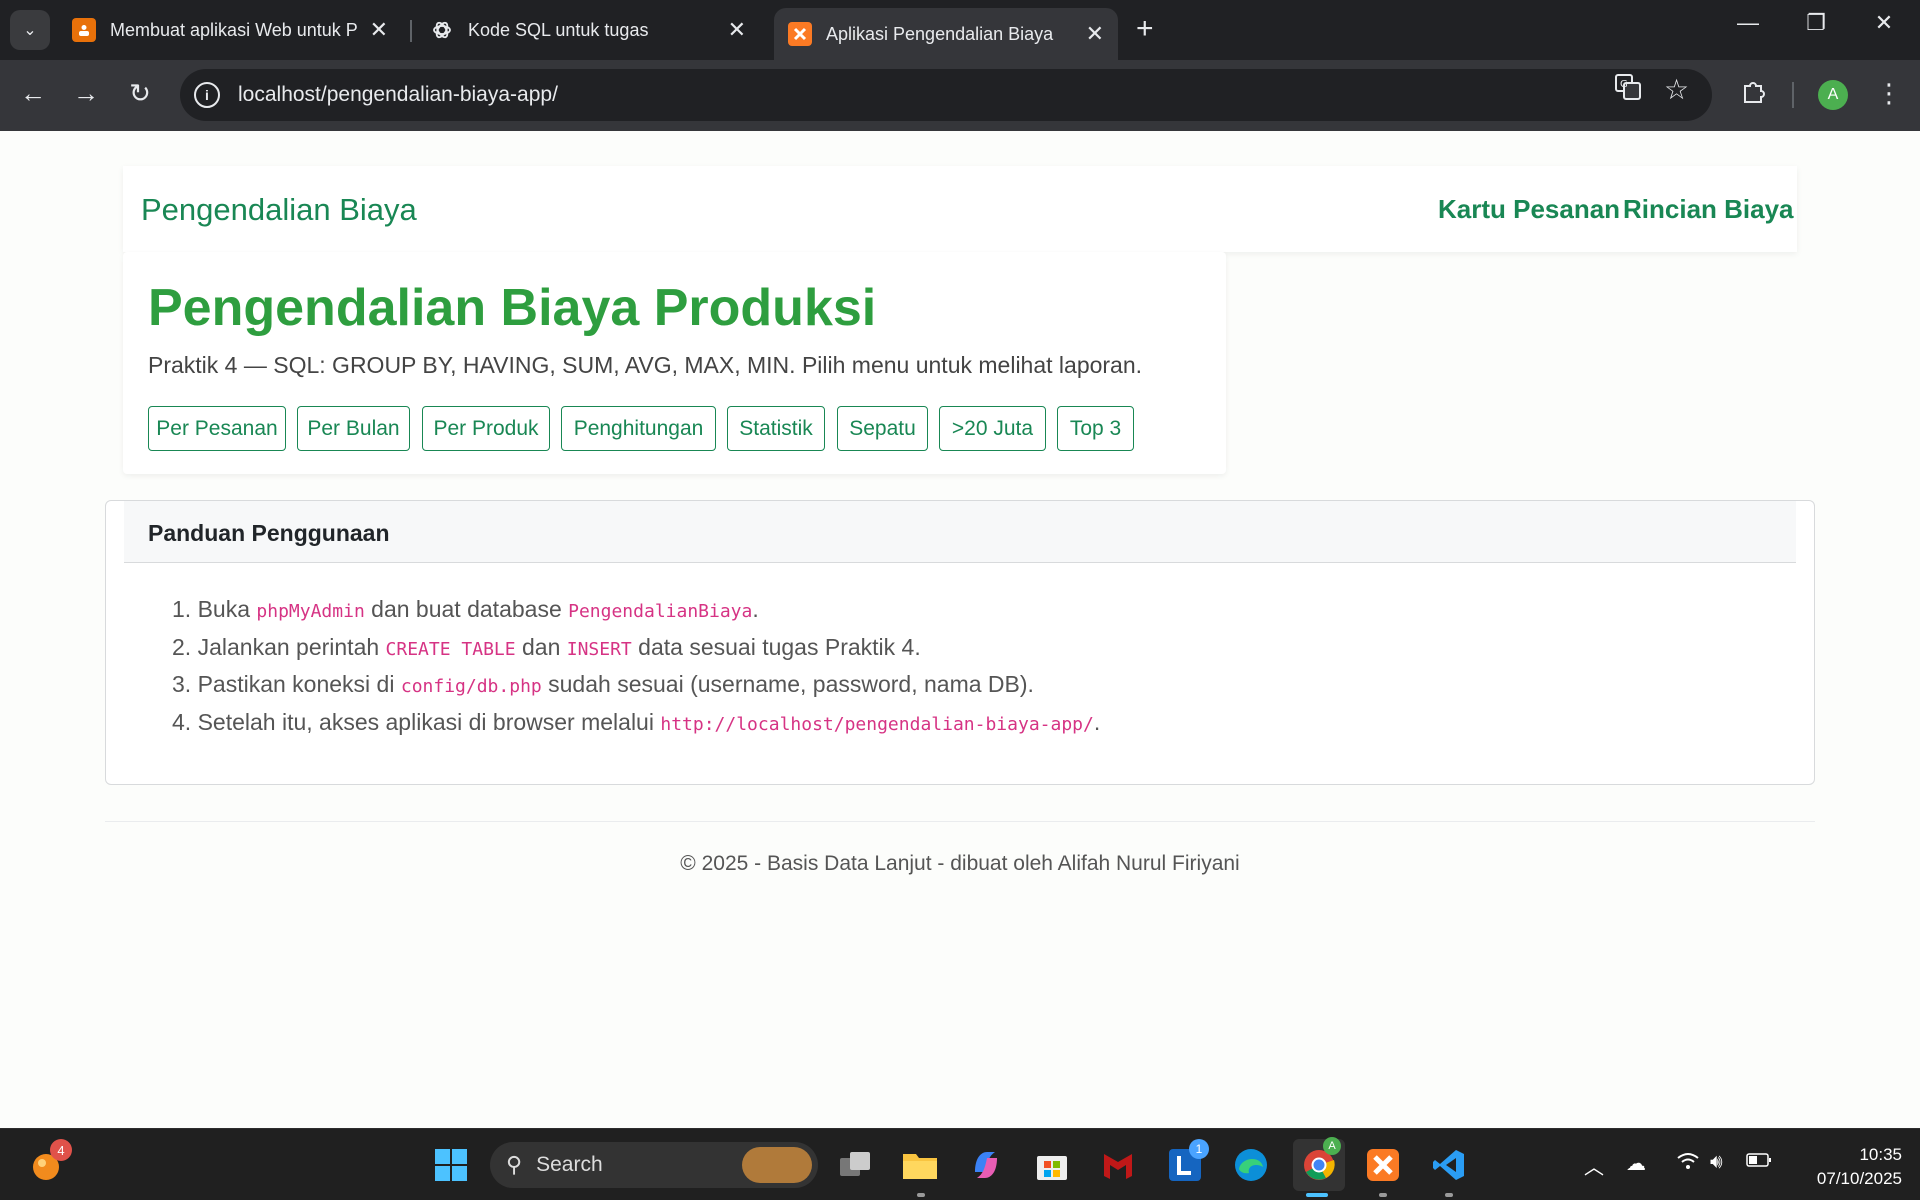 This screenshot has height=1200, width=1920. I want to click on microsoft-store-icon, so click(1052, 1165).